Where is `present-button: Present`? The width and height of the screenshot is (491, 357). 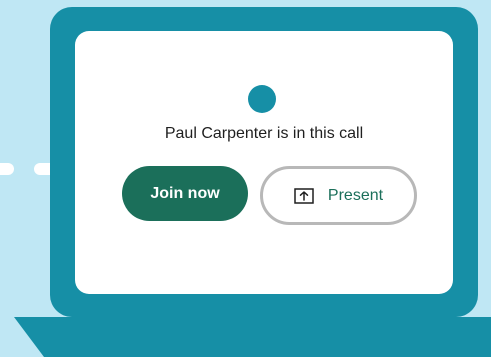 present-button: Present is located at coordinates (338, 195).